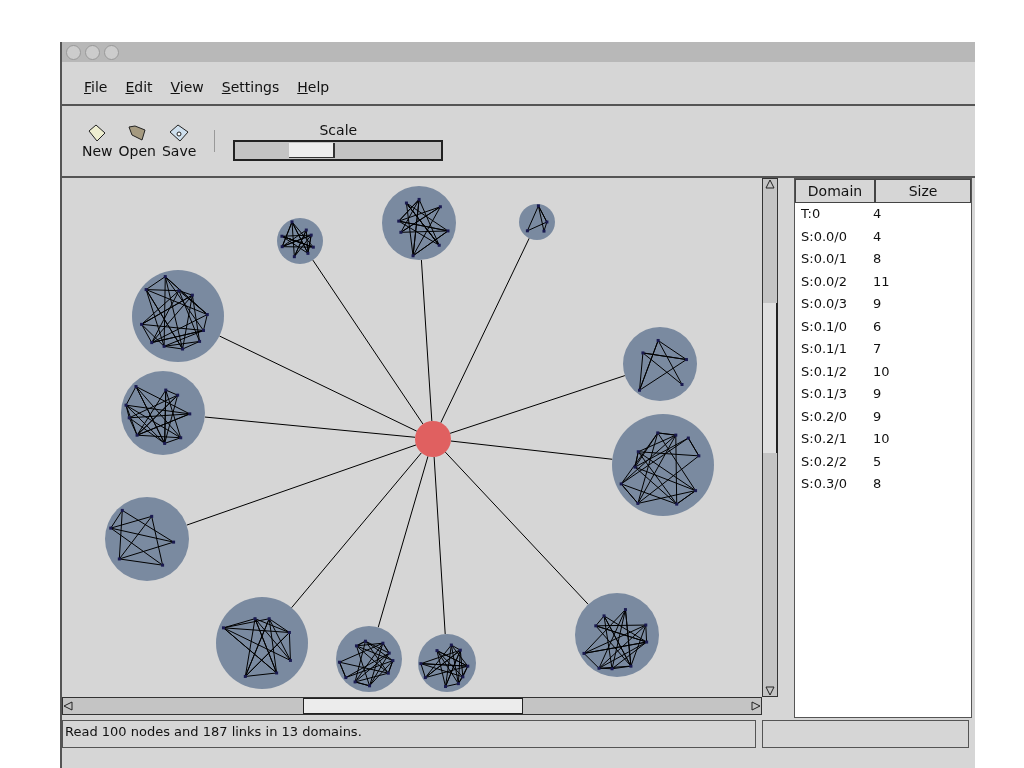 This screenshot has width=1024, height=768. Describe the element at coordinates (877, 349) in the screenshot. I see `size-cell-text: 7` at that location.